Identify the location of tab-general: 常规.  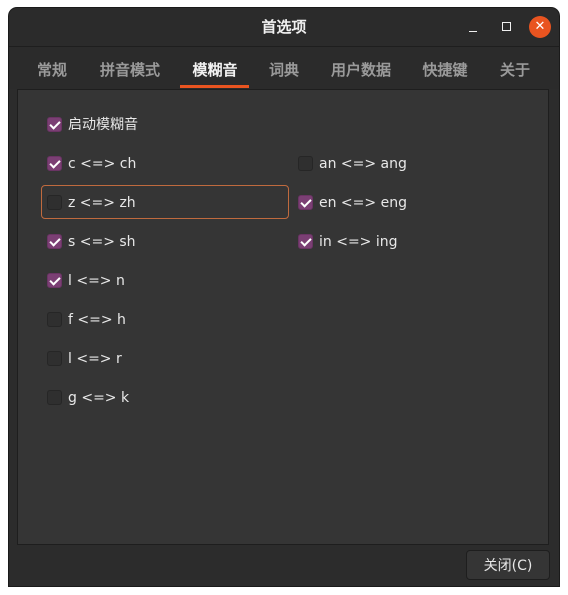
(52, 68).